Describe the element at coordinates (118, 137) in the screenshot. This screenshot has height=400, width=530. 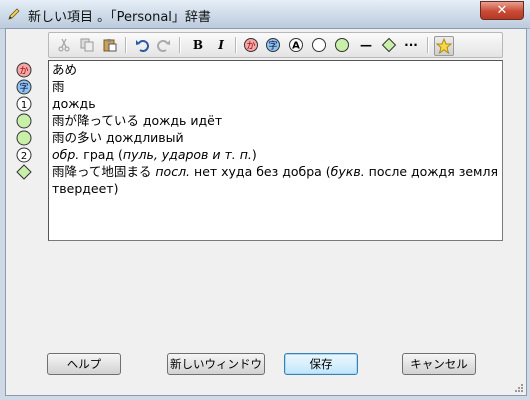
I see `entry-example: 雨の多い дождливый` at that location.